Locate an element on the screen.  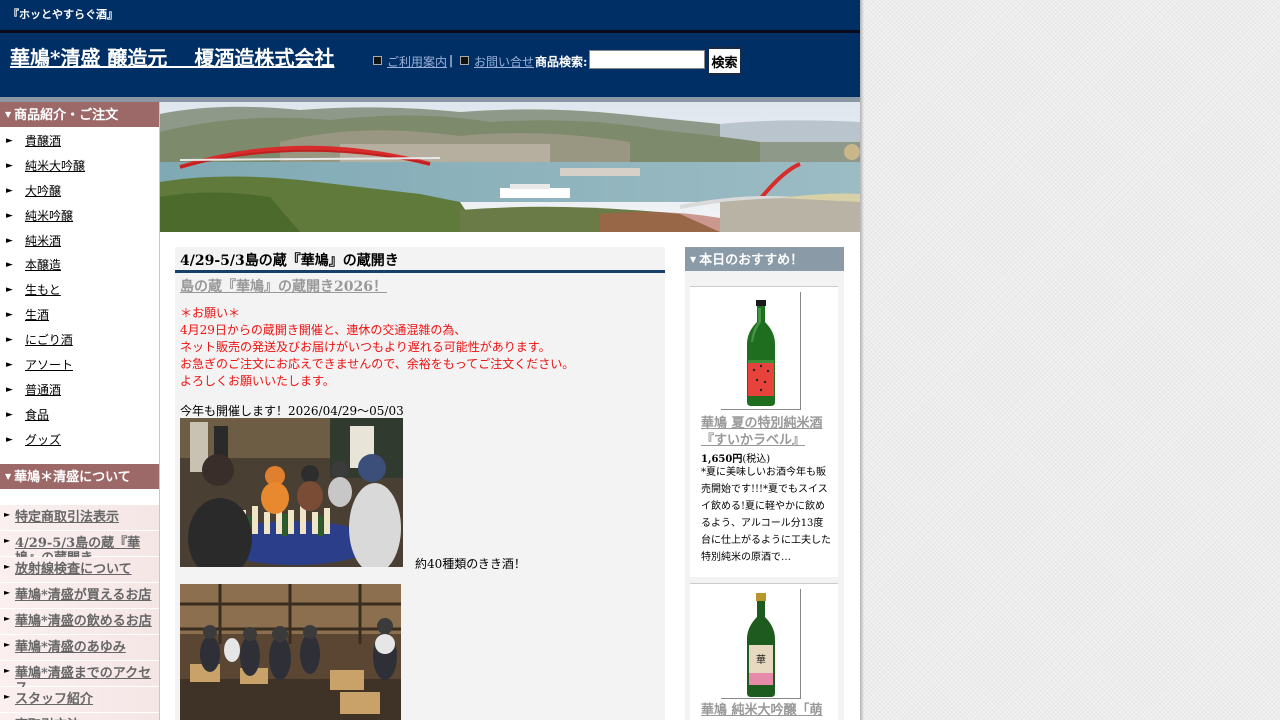
product-category-item: ► 食品 is located at coordinates (79, 418).